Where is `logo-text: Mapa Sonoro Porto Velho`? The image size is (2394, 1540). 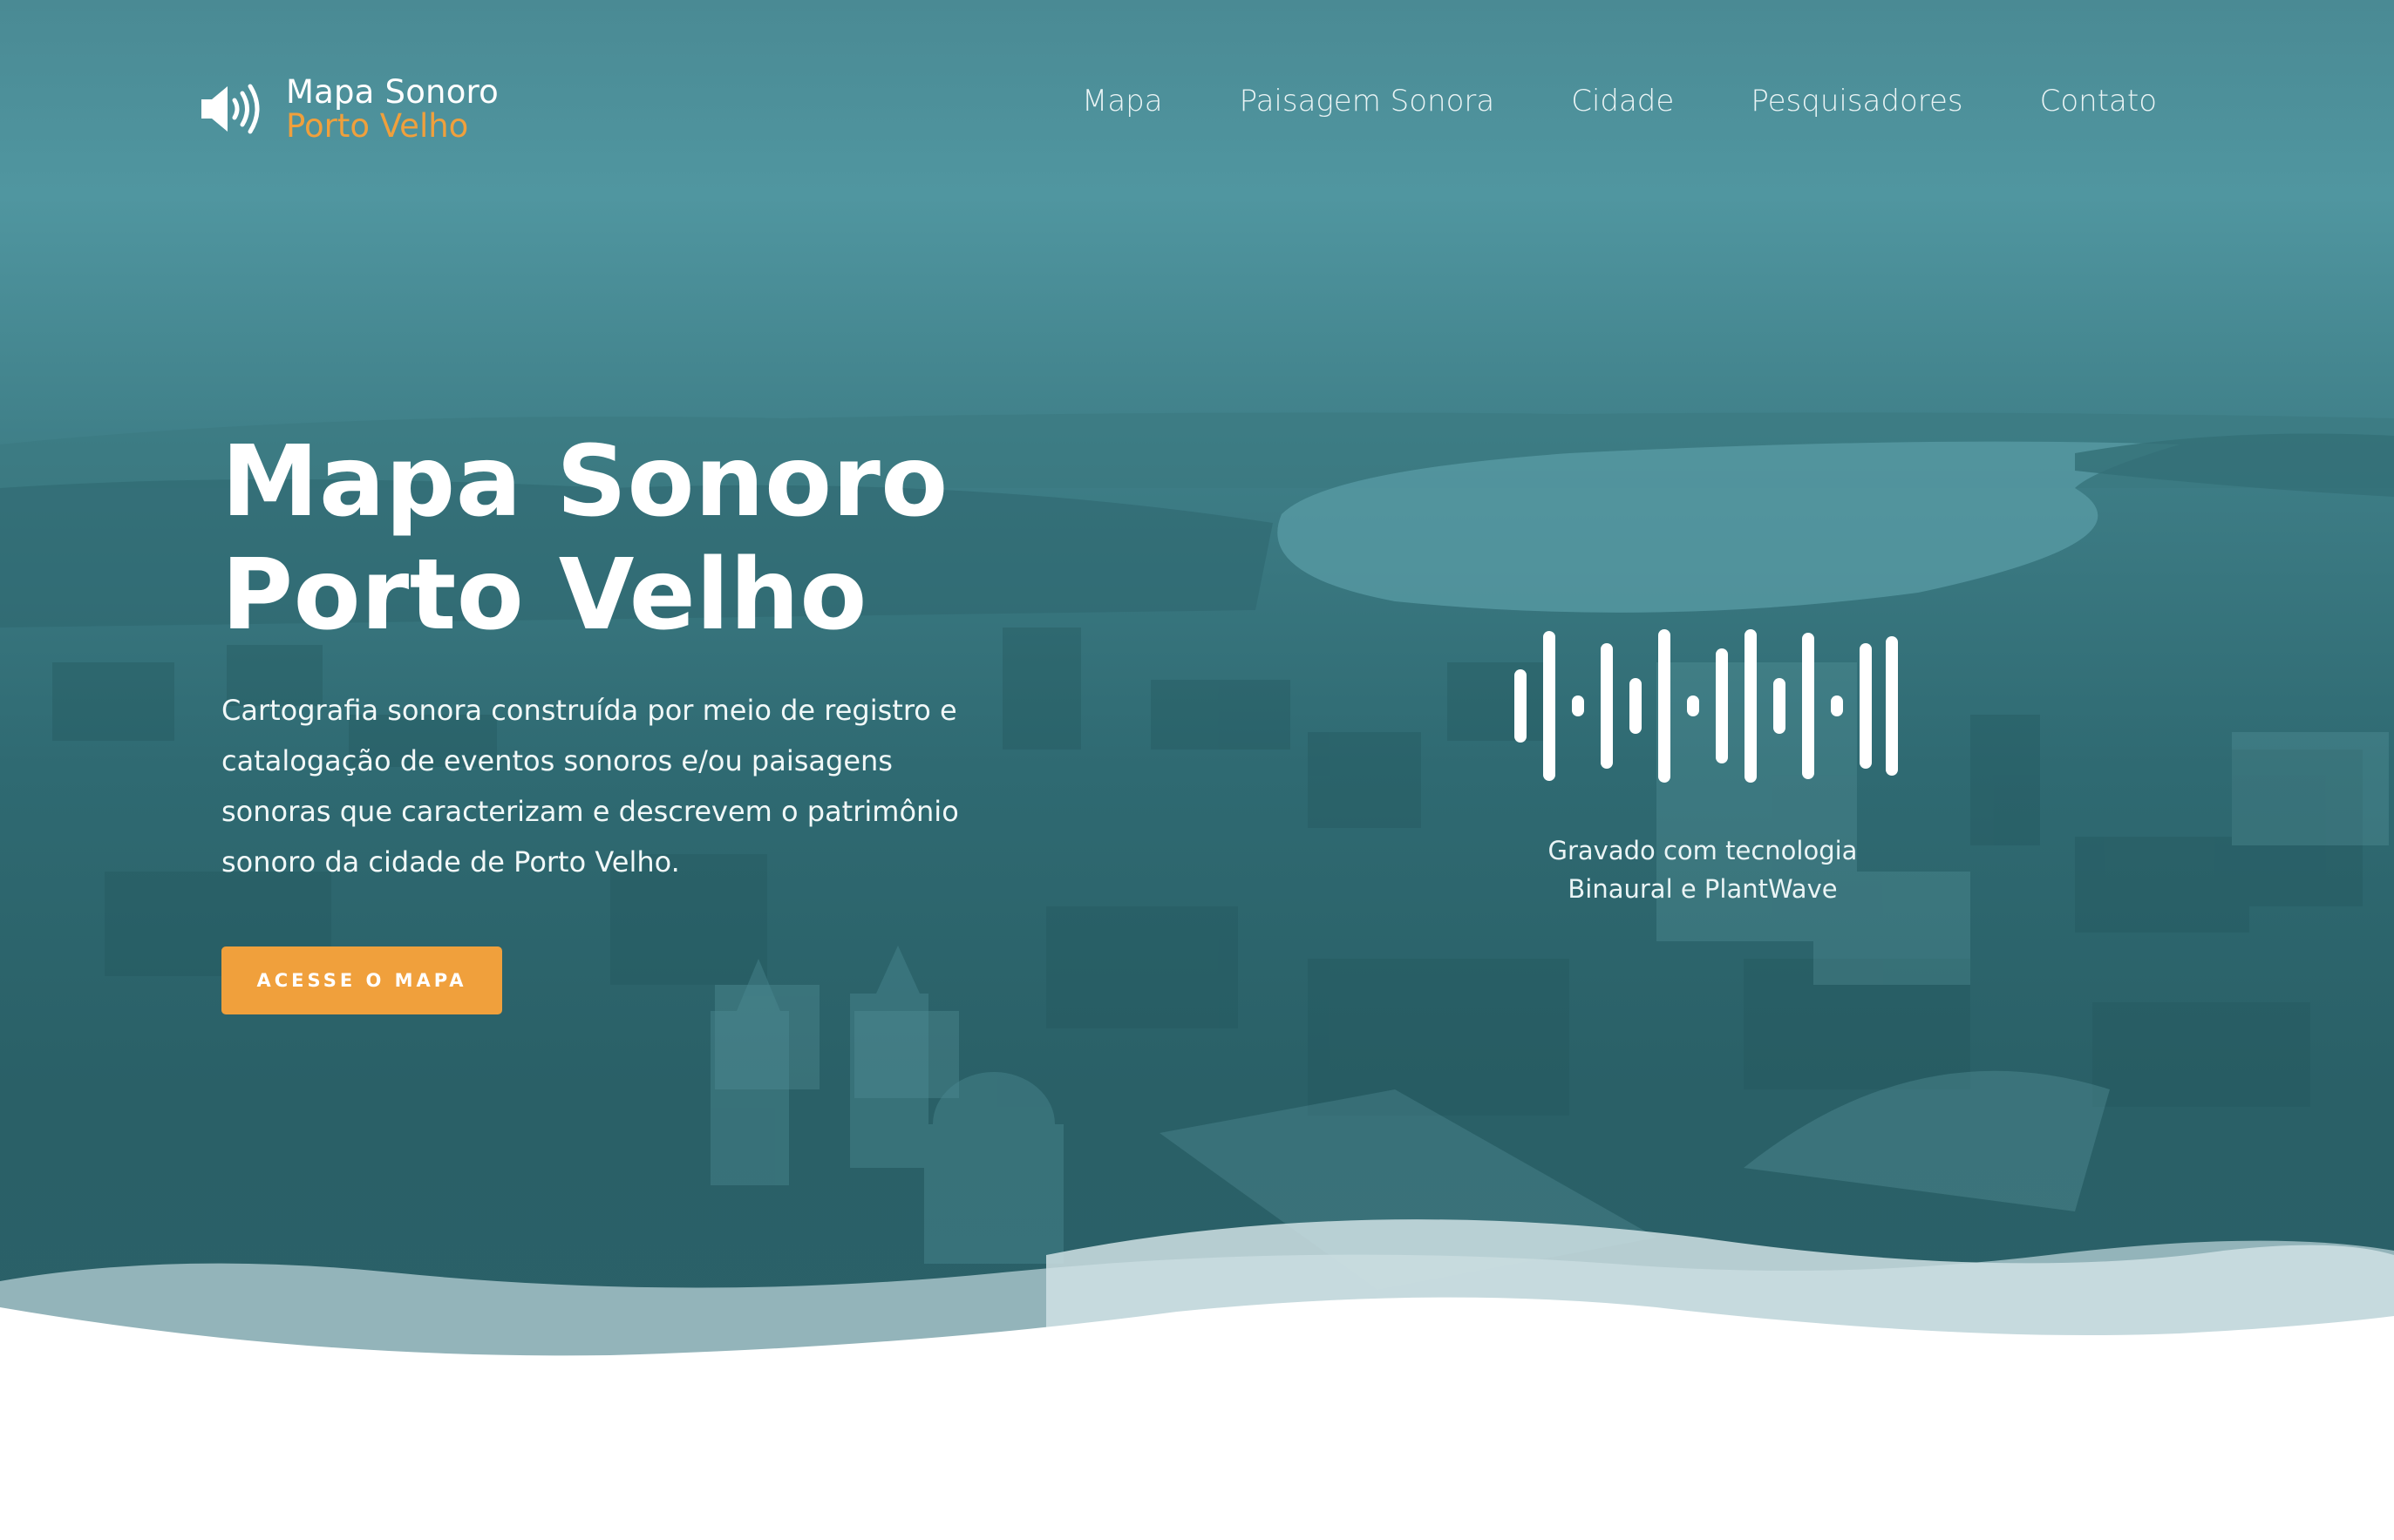
logo-text: Mapa Sonoro Porto Velho is located at coordinates (392, 109).